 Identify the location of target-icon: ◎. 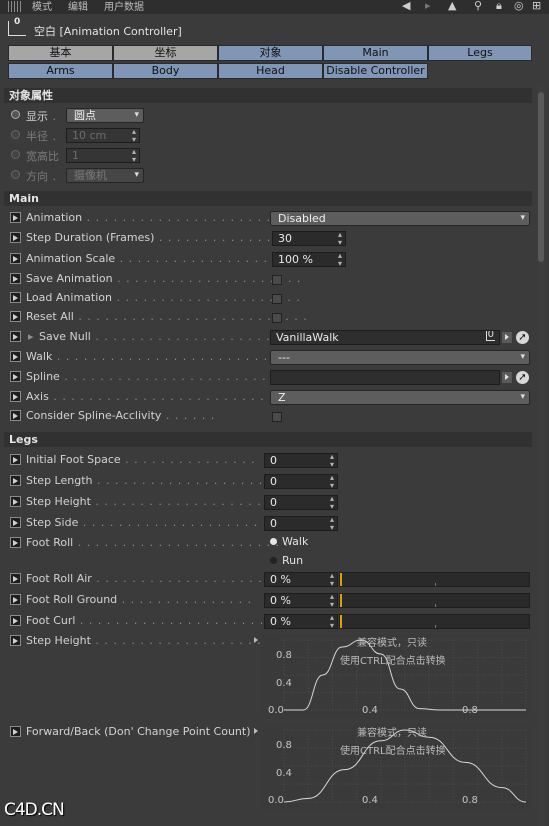
(519, 6).